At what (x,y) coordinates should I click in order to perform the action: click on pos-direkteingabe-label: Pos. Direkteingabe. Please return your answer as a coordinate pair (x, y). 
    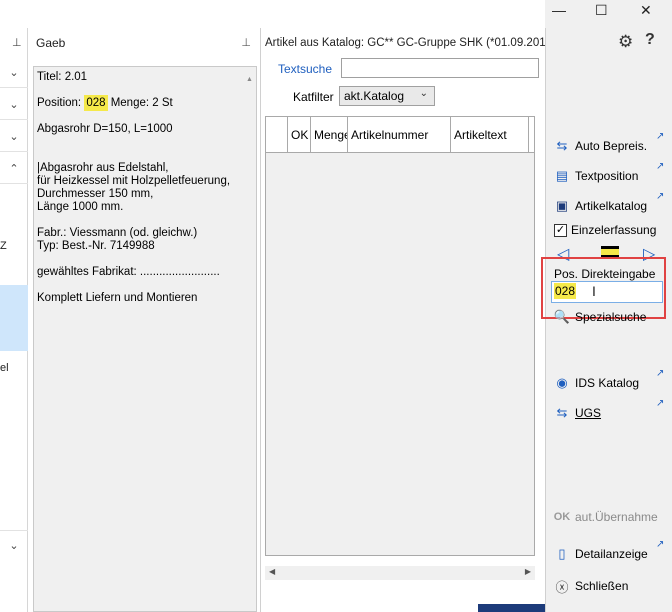
    Looking at the image, I should click on (605, 274).